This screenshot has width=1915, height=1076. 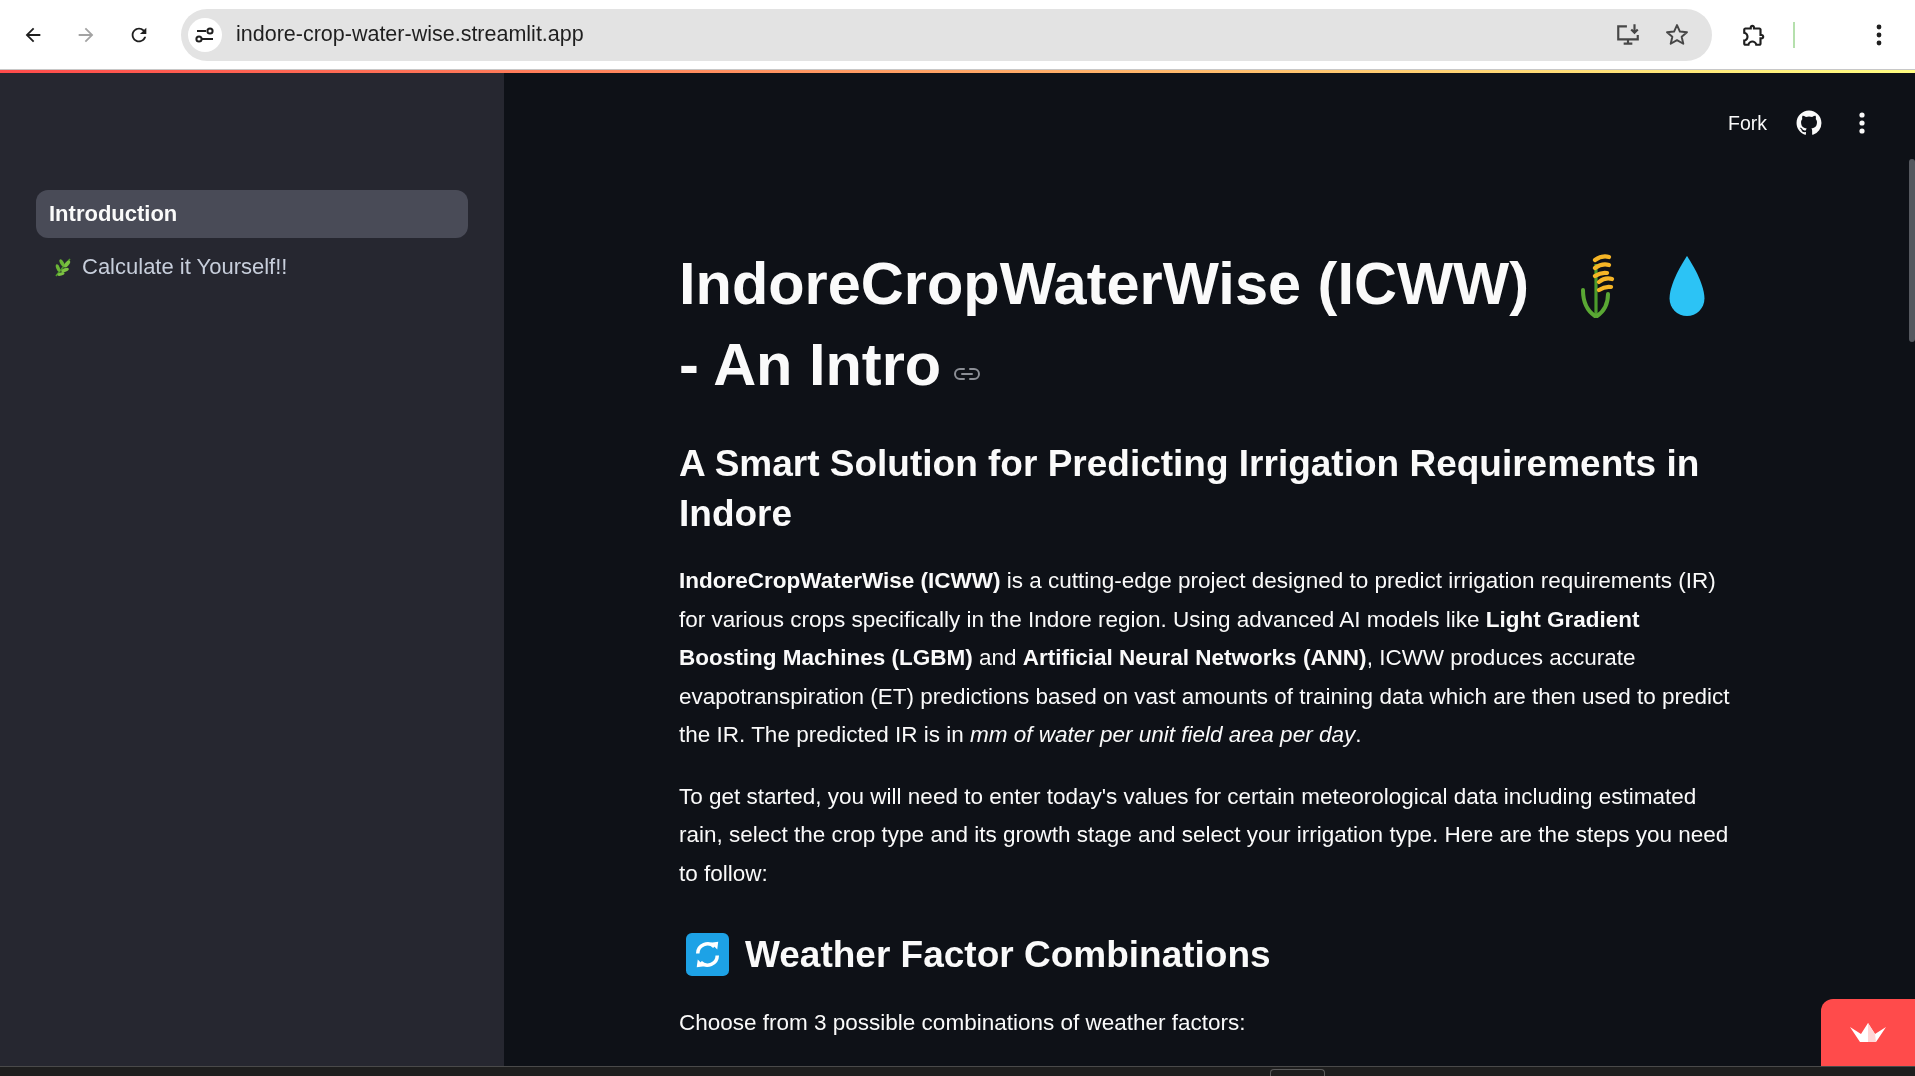 I want to click on subtitle: A Smart Solution for Predicting Irrigation Requirements in Indore, so click(x=1190, y=489).